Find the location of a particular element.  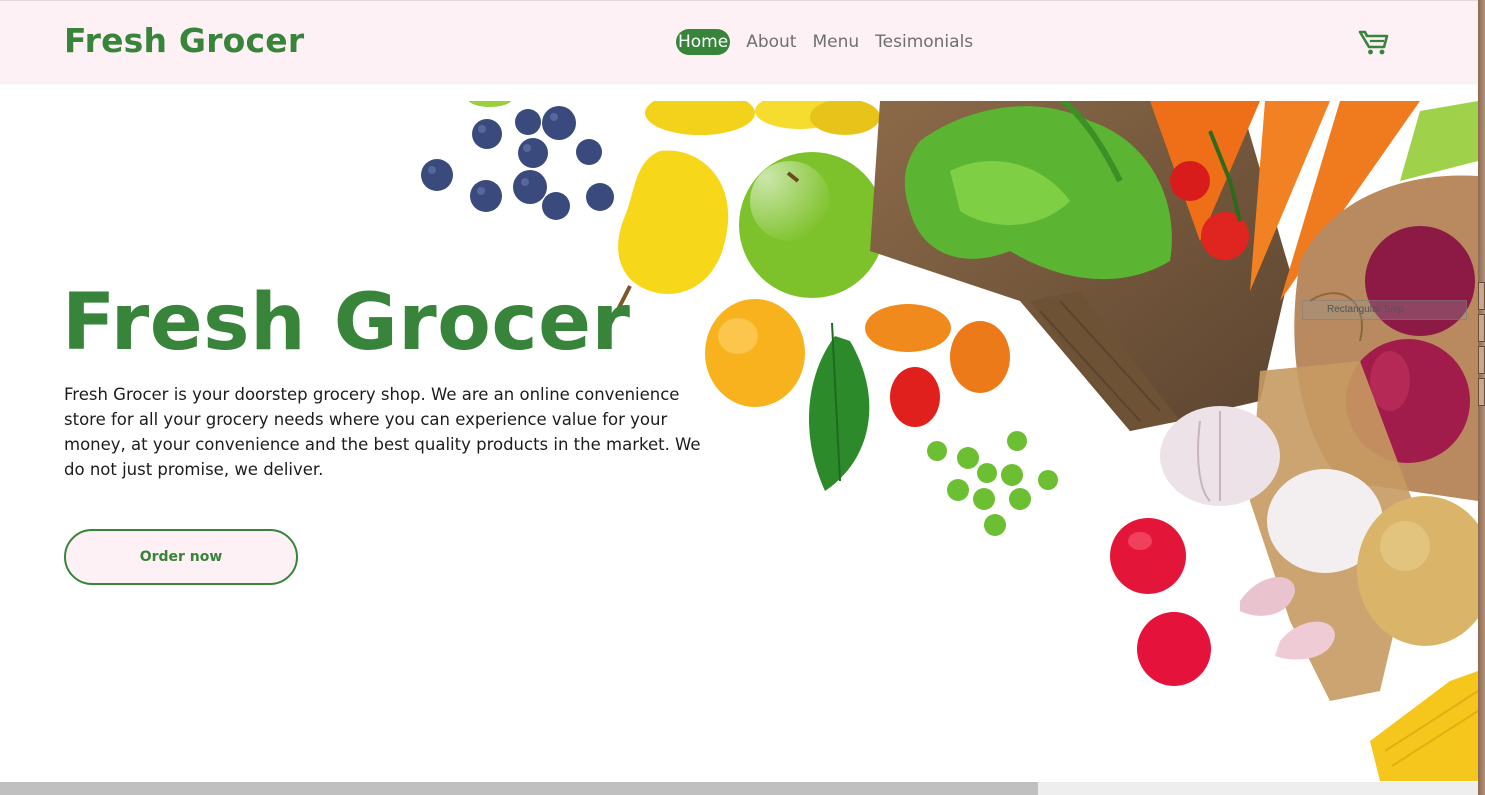

main-nav: Home About Menu Tesimonials is located at coordinates (832, 42).